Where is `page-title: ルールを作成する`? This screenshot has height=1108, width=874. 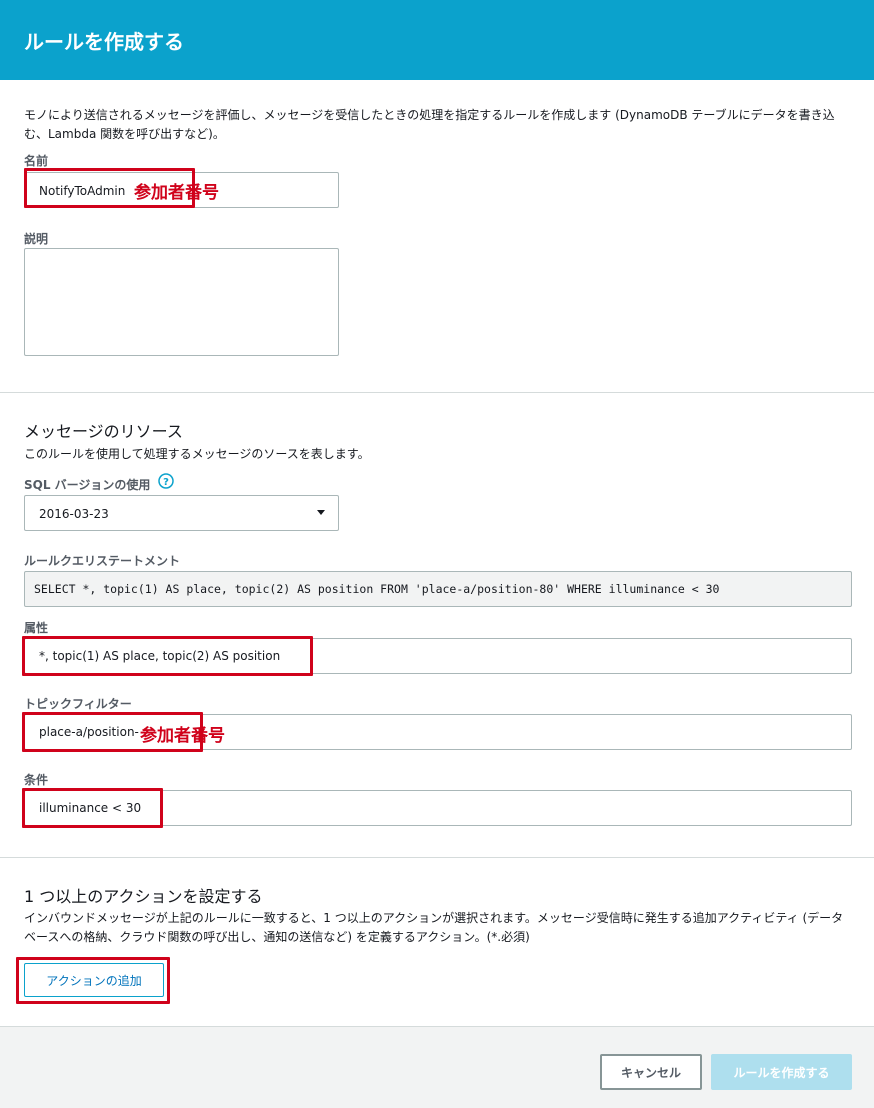 page-title: ルールを作成する is located at coordinates (104, 42).